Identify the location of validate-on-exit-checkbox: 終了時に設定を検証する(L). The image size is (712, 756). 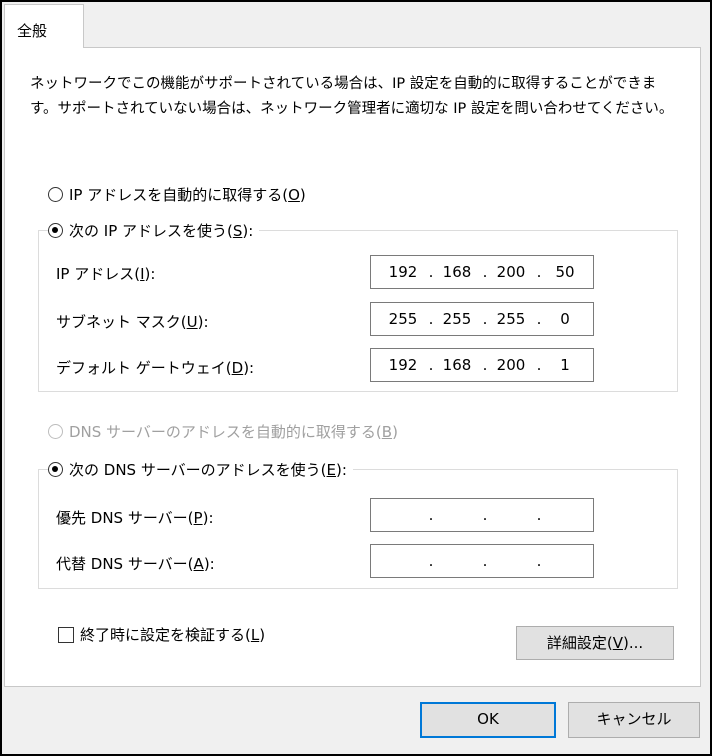
(161, 634).